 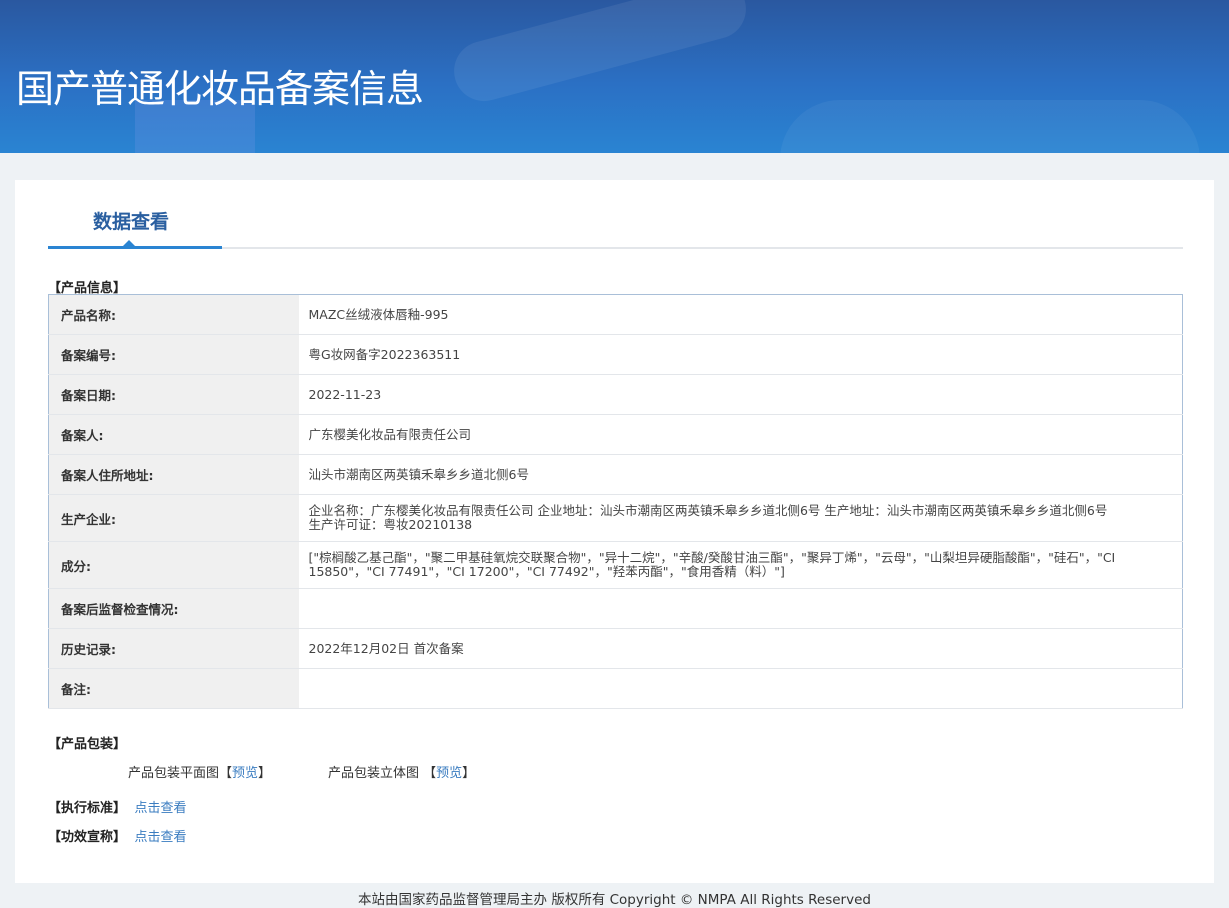 I want to click on packaging-solid: 产品包装立体图 【预览】, so click(x=401, y=771).